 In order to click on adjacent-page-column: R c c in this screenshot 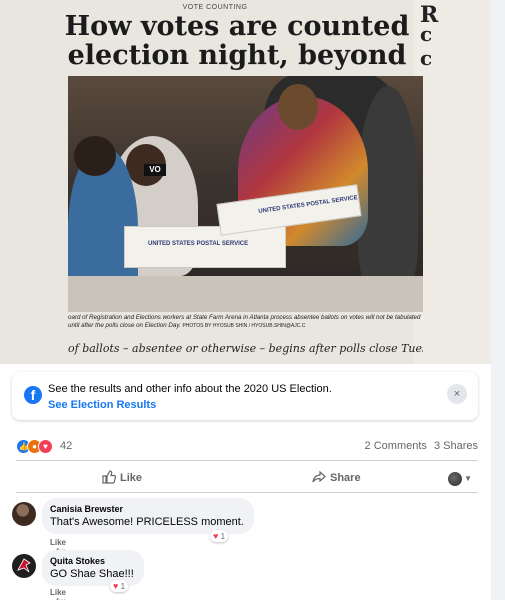, I will do `click(452, 182)`.